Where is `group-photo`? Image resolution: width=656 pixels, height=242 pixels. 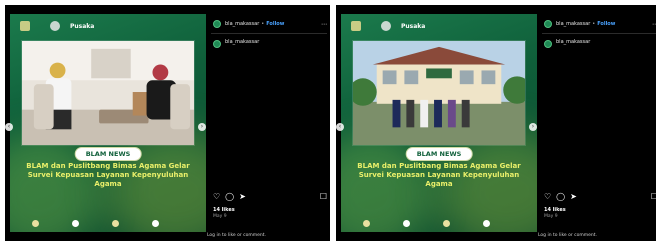
group-photo is located at coordinates (439, 93).